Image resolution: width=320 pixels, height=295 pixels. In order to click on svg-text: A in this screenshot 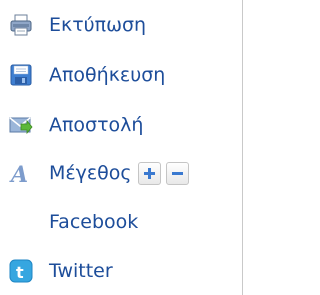, I will do `click(18, 173)`.